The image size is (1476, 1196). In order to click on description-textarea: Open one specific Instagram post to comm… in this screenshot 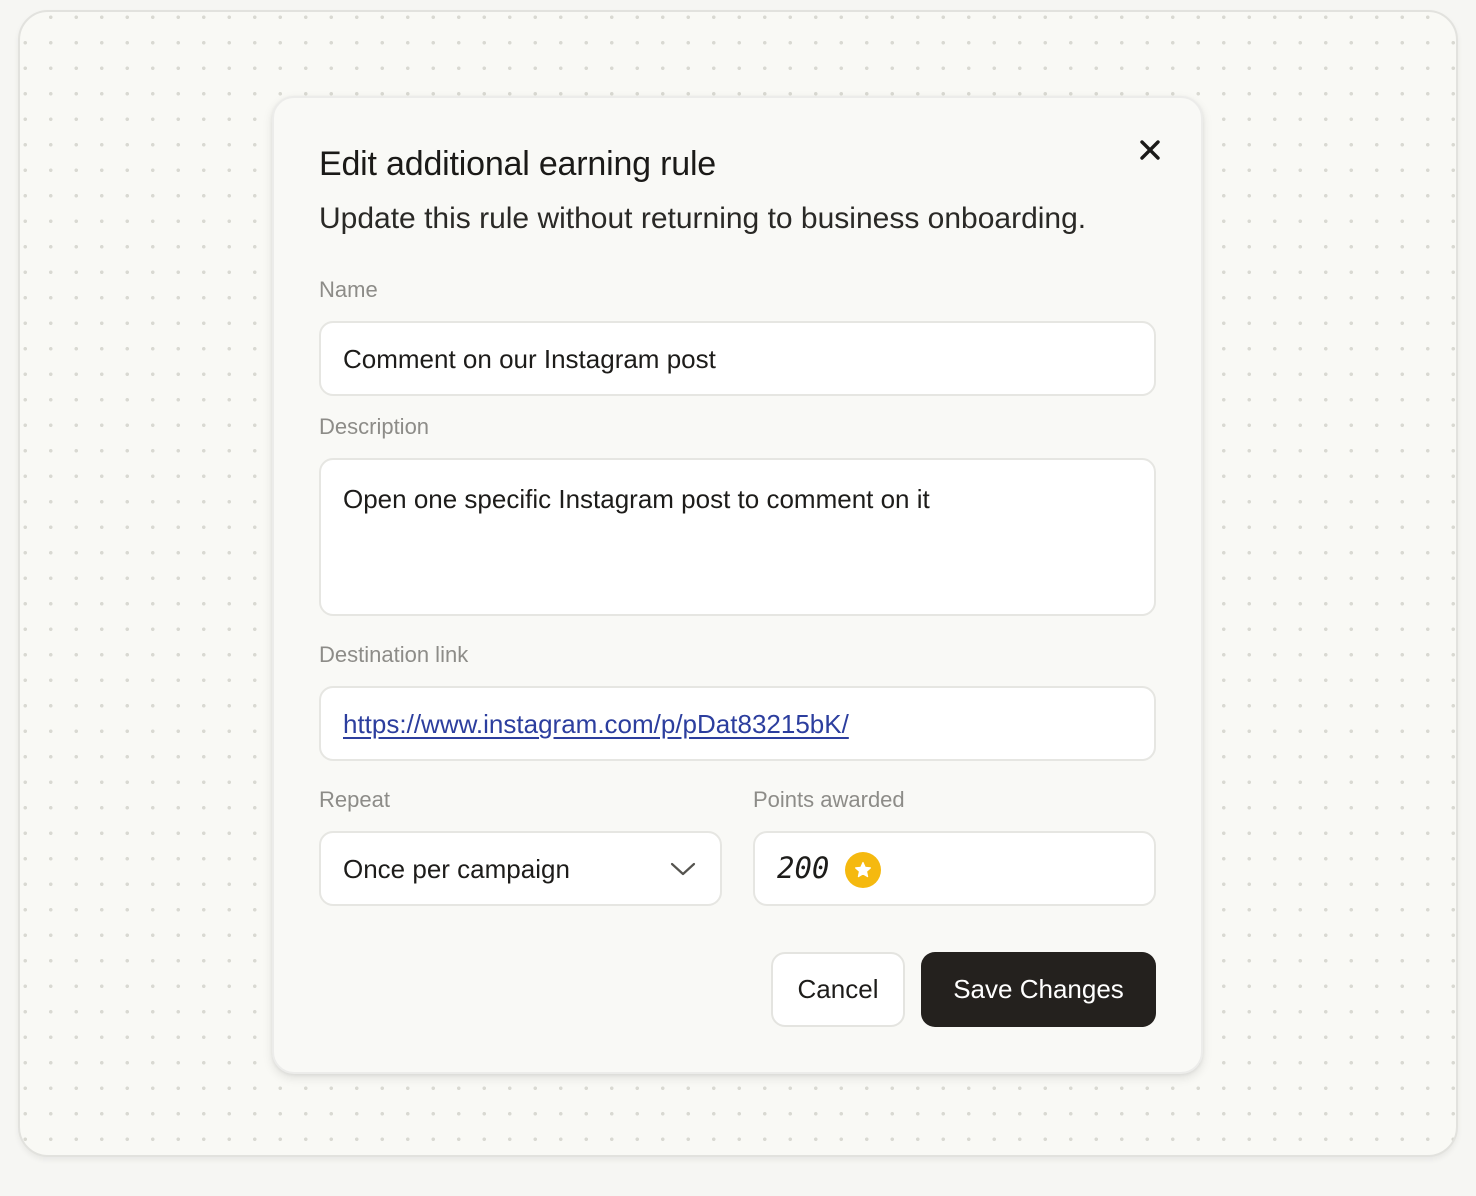, I will do `click(737, 537)`.